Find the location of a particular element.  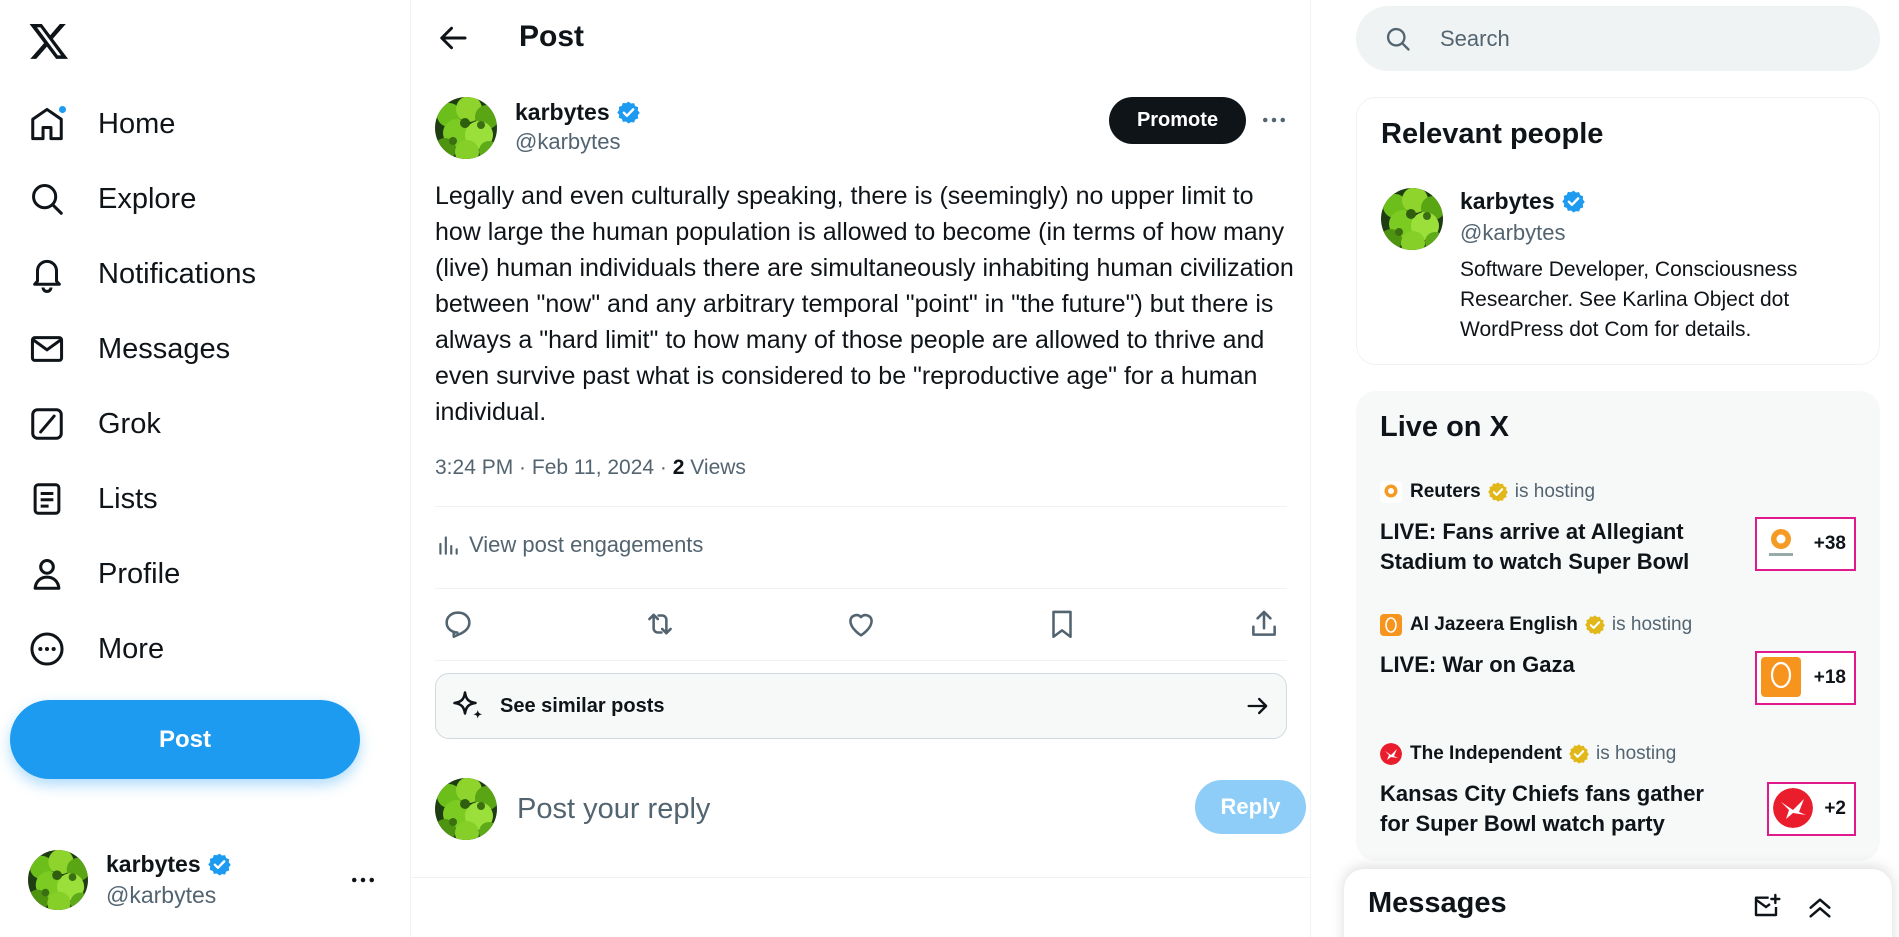

post-action-bar is located at coordinates (861, 623).